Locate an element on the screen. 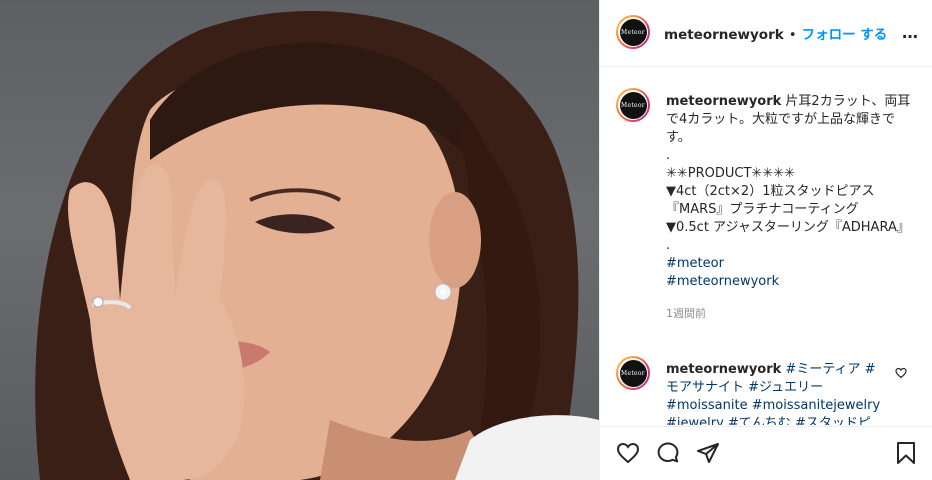 The height and width of the screenshot is (480, 932). caption-line: ✳✳PRODUCT✳✳✳✳ is located at coordinates (731, 173).